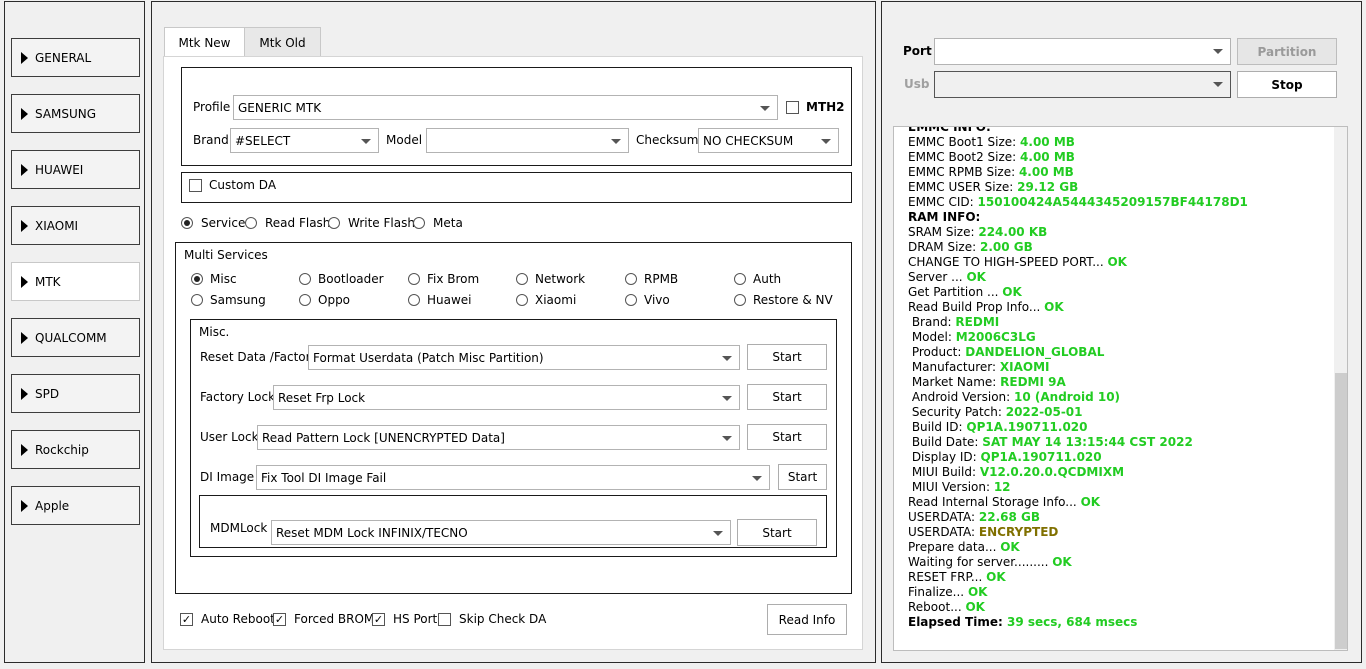 The width and height of the screenshot is (1366, 669). I want to click on partition-button: Partition, so click(1287, 51).